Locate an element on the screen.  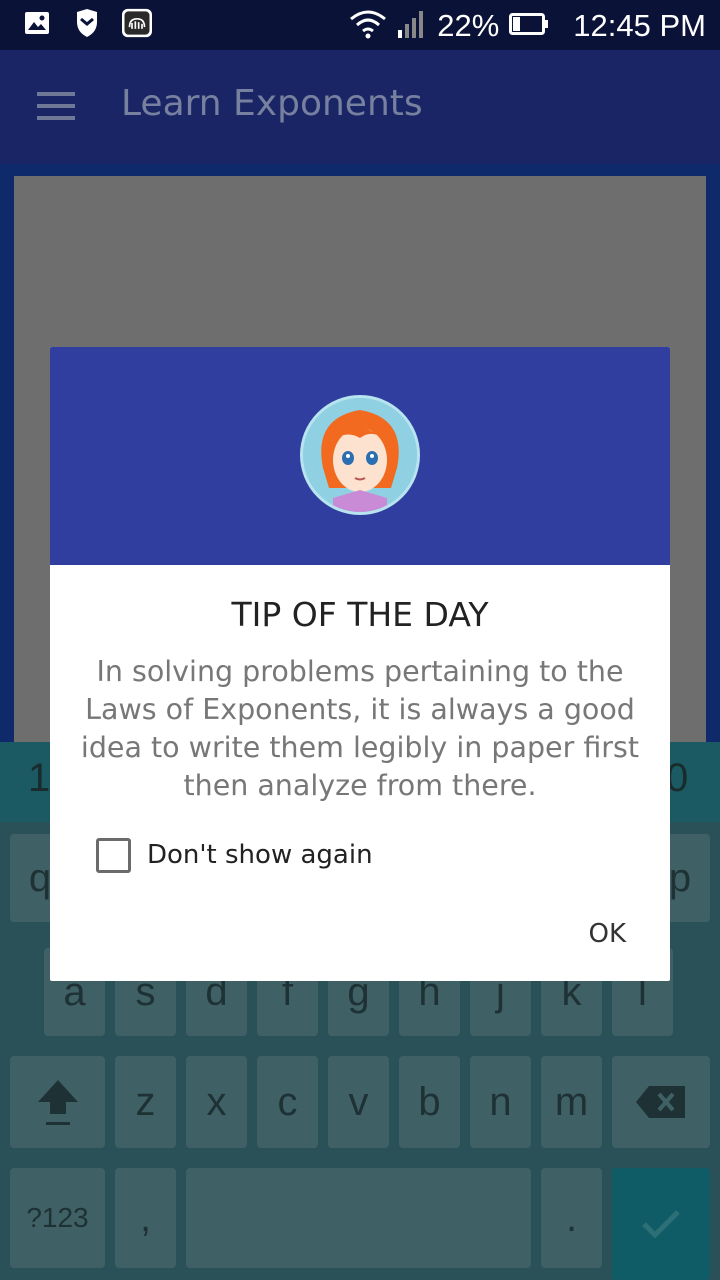
shield-icon is located at coordinates (87, 23).